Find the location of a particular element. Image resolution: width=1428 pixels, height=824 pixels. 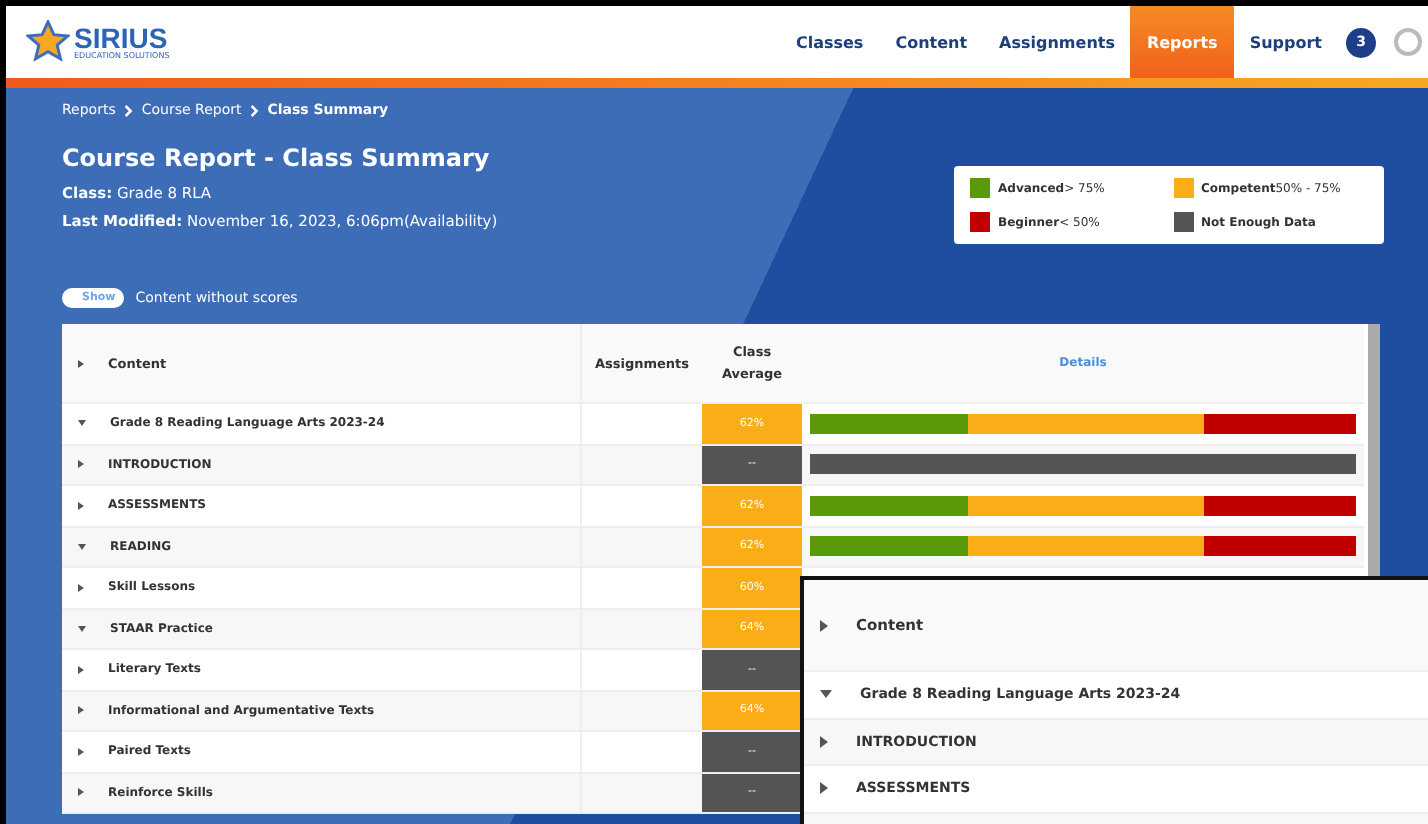

nav-link: Classes is located at coordinates (829, 42).